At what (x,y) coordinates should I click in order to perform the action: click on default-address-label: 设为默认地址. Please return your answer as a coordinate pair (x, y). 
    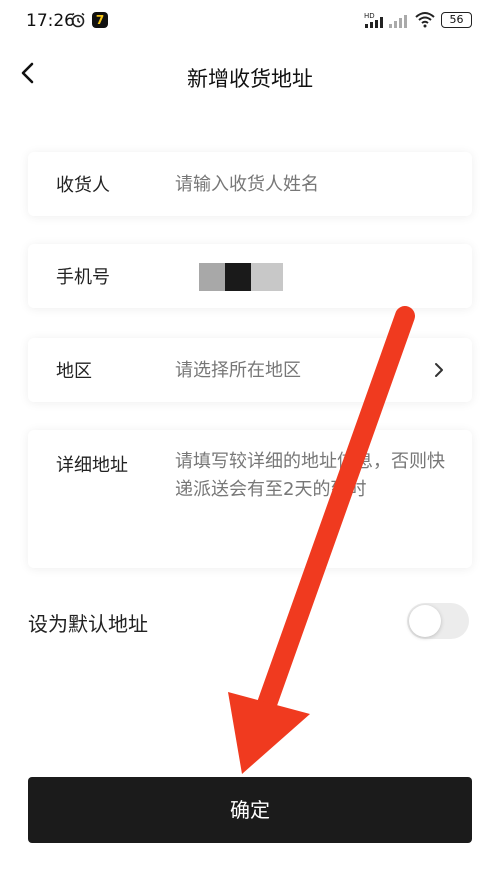
    Looking at the image, I should click on (88, 624).